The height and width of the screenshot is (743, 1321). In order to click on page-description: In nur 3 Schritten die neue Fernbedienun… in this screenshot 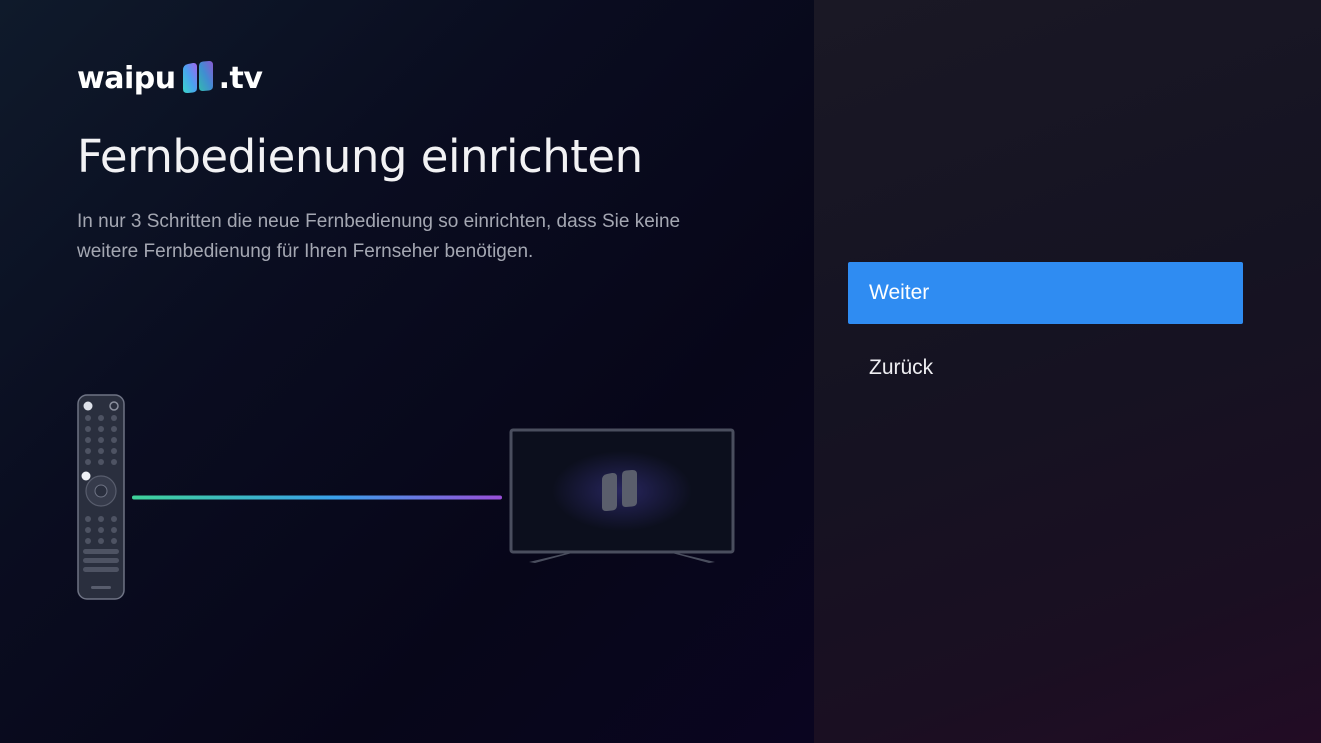, I will do `click(379, 236)`.